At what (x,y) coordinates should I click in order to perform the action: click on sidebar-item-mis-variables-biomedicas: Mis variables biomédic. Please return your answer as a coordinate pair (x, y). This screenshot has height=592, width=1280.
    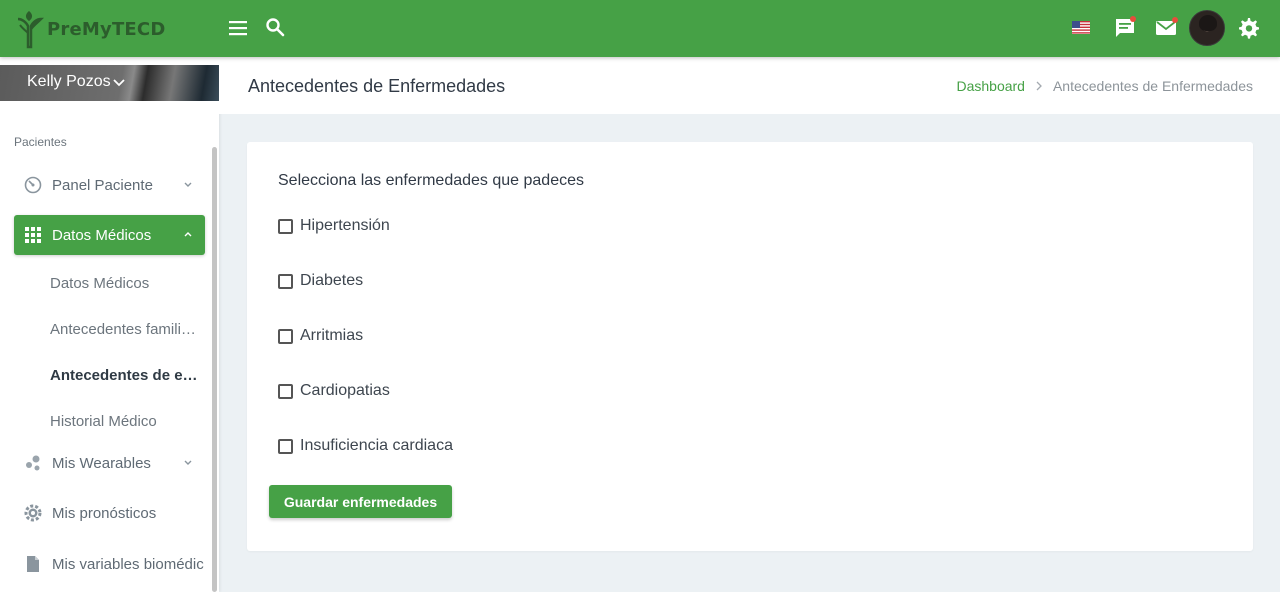
    Looking at the image, I should click on (109, 564).